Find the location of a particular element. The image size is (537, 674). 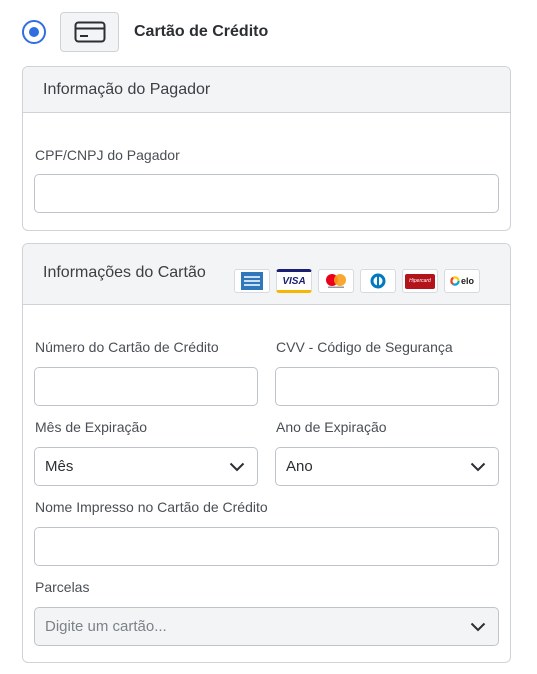

cvv-input is located at coordinates (387, 386).